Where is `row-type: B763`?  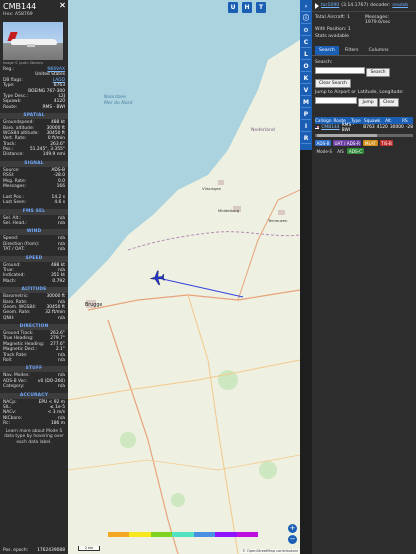
row-type: B763 is located at coordinates (369, 127).